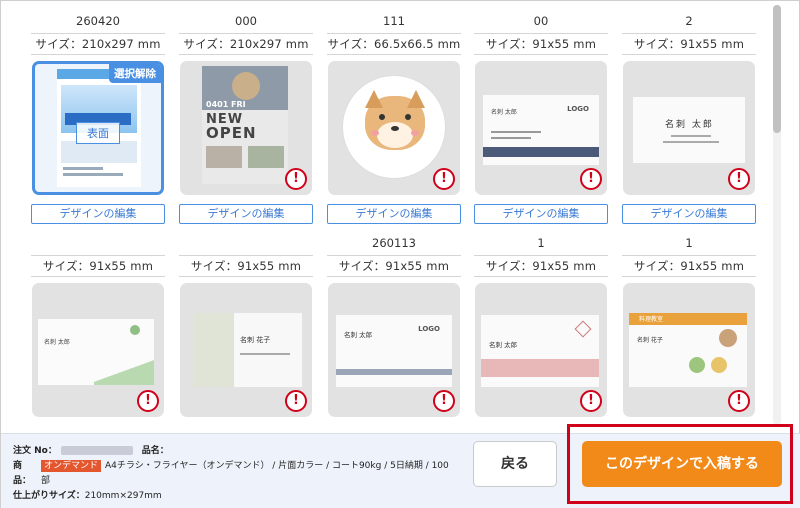 Image resolution: width=800 pixels, height=508 pixels. I want to click on design-card: 1 サイズ：91x55 mm 料理教室 名刺 花子 !, so click(689, 333).